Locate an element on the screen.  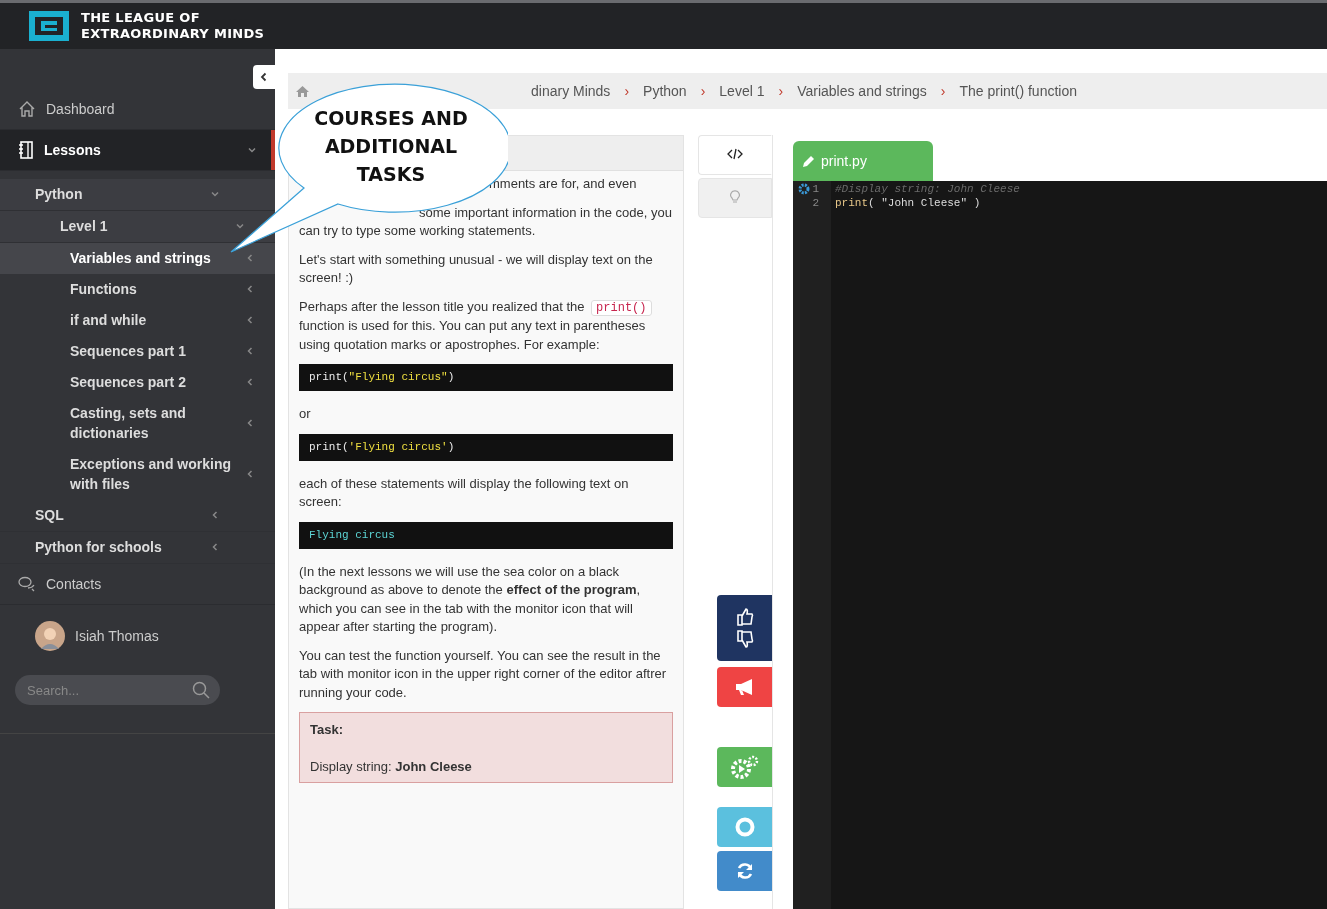
line-number: 2 is located at coordinates (815, 203).